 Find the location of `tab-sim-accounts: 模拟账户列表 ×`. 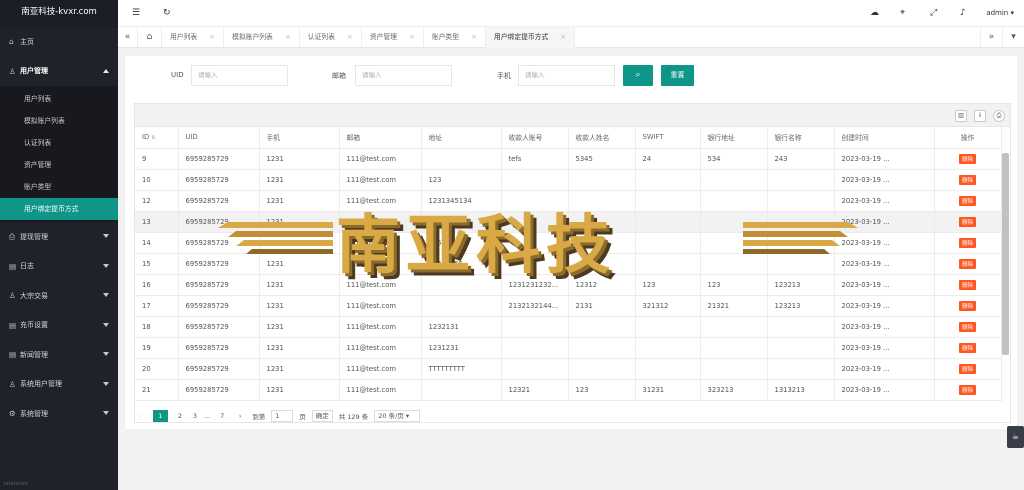

tab-sim-accounts: 模拟账户列表 × is located at coordinates (262, 37).